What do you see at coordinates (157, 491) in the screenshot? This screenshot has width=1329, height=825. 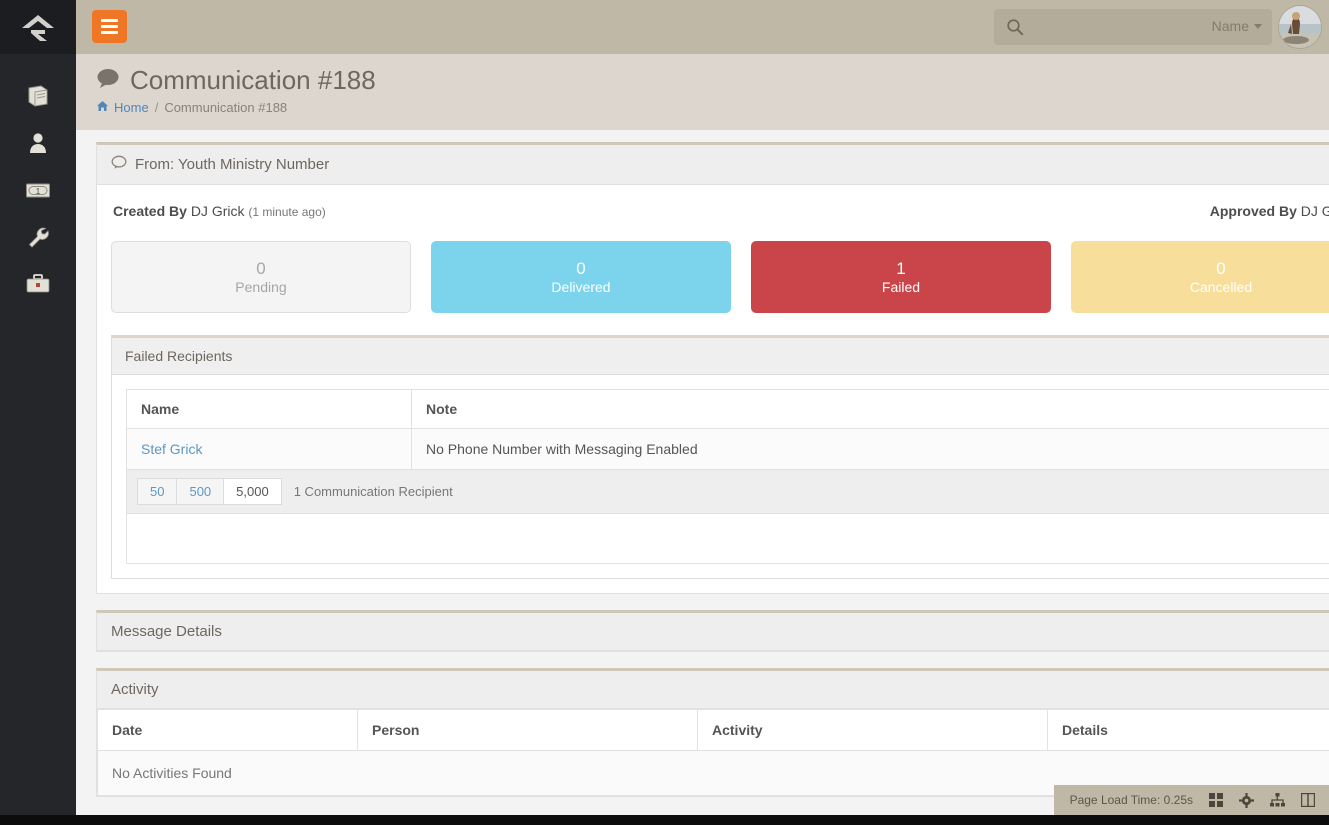 I see `page-size-50: 50` at bounding box center [157, 491].